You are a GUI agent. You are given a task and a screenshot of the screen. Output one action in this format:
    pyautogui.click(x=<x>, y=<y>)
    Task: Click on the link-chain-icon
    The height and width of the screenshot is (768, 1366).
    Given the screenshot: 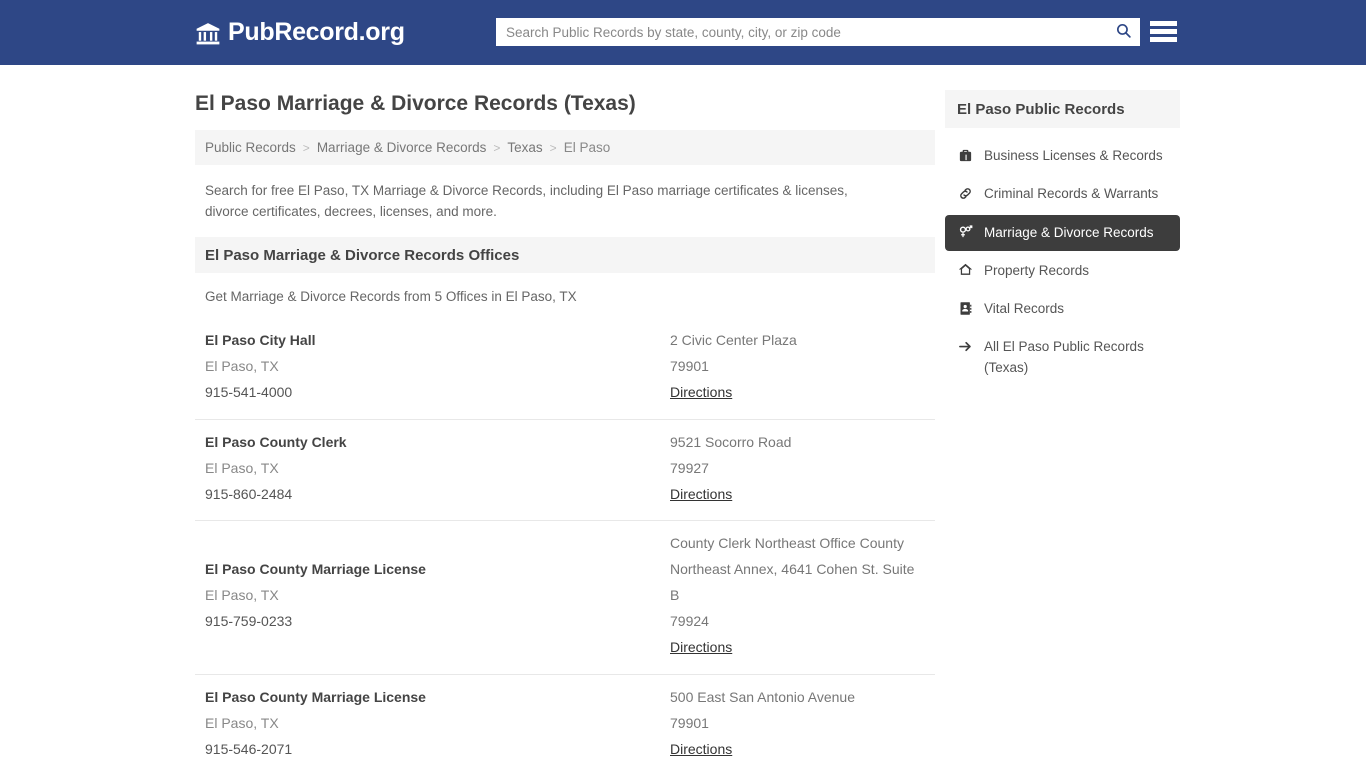 What is the action you would take?
    pyautogui.click(x=965, y=193)
    